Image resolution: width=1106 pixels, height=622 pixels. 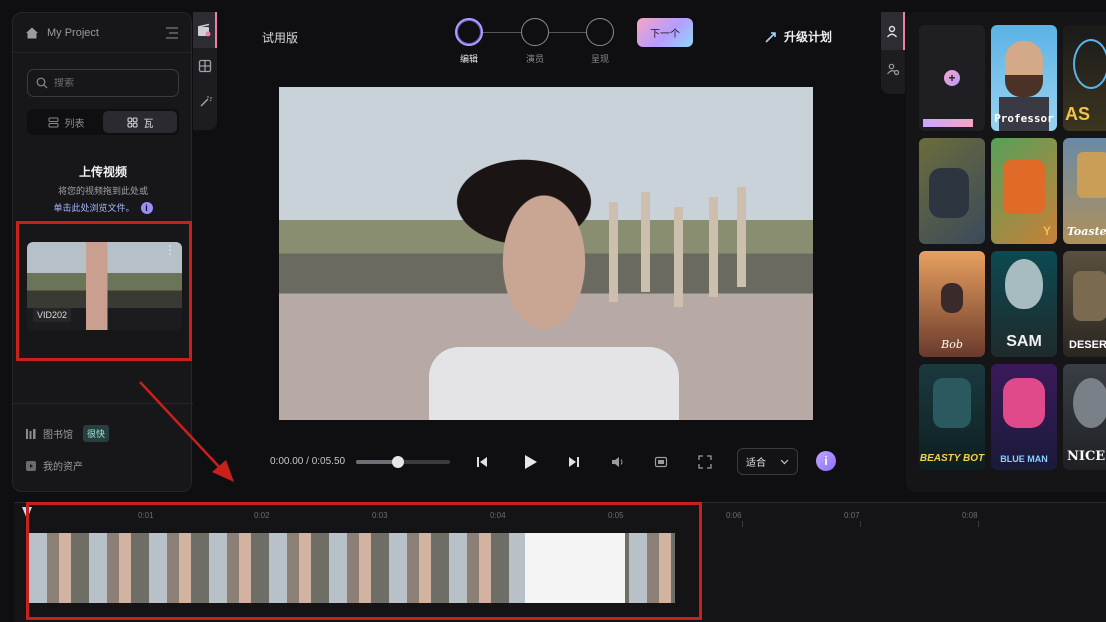 I want to click on play-button, so click(x=530, y=462).